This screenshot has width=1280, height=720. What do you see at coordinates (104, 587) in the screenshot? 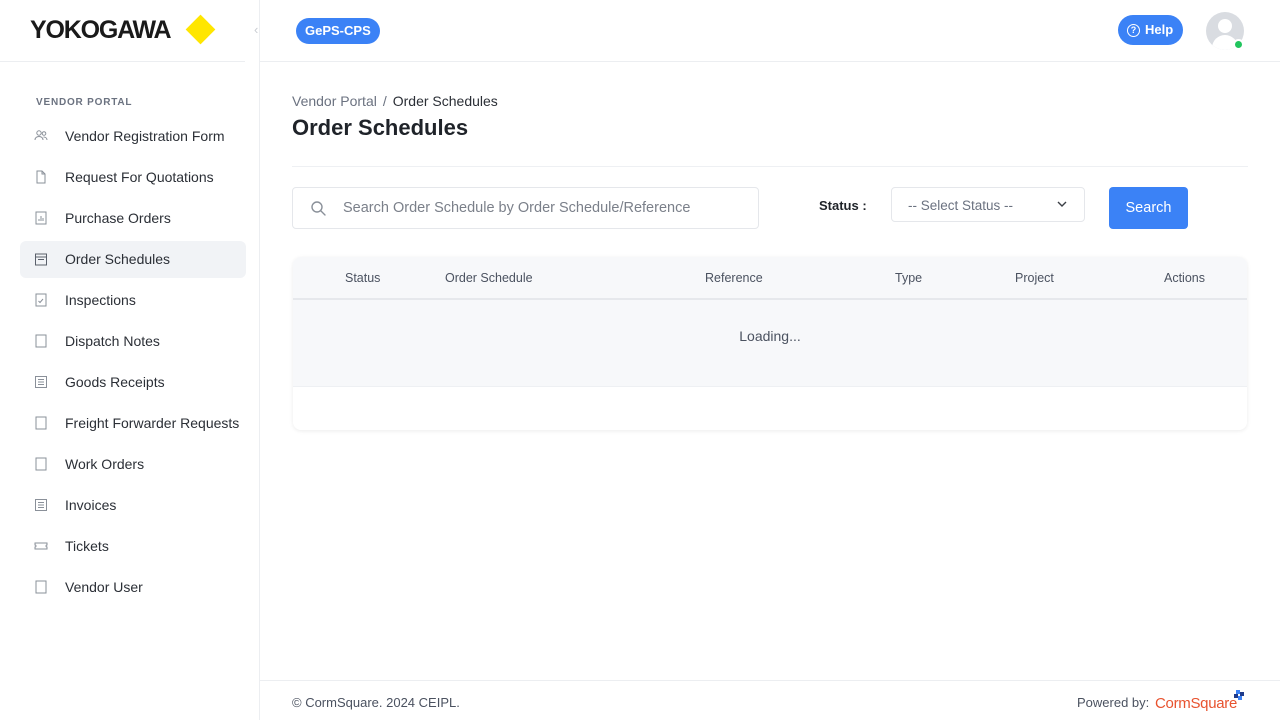
I see `sidebar-item-label: Vendor User` at bounding box center [104, 587].